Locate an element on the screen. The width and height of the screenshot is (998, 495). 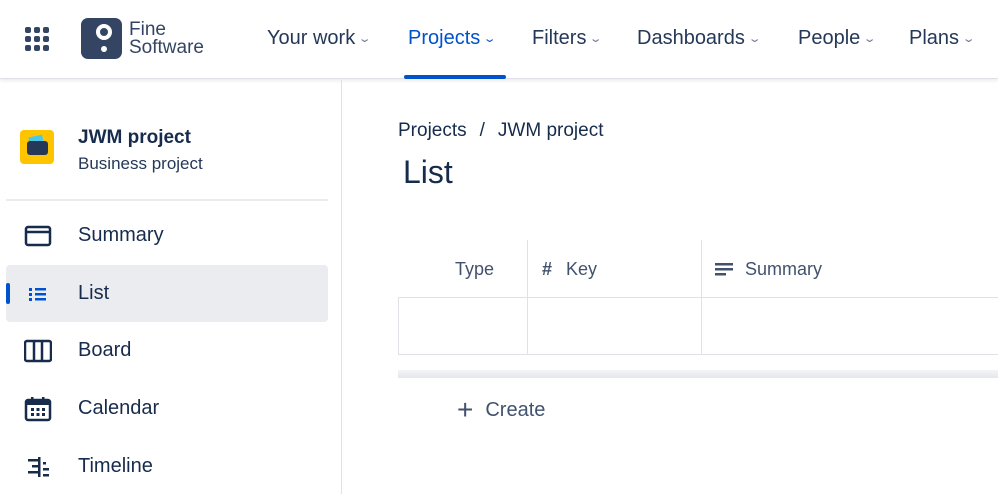
nav-your-work: Your work ⌄ is located at coordinates (319, 38).